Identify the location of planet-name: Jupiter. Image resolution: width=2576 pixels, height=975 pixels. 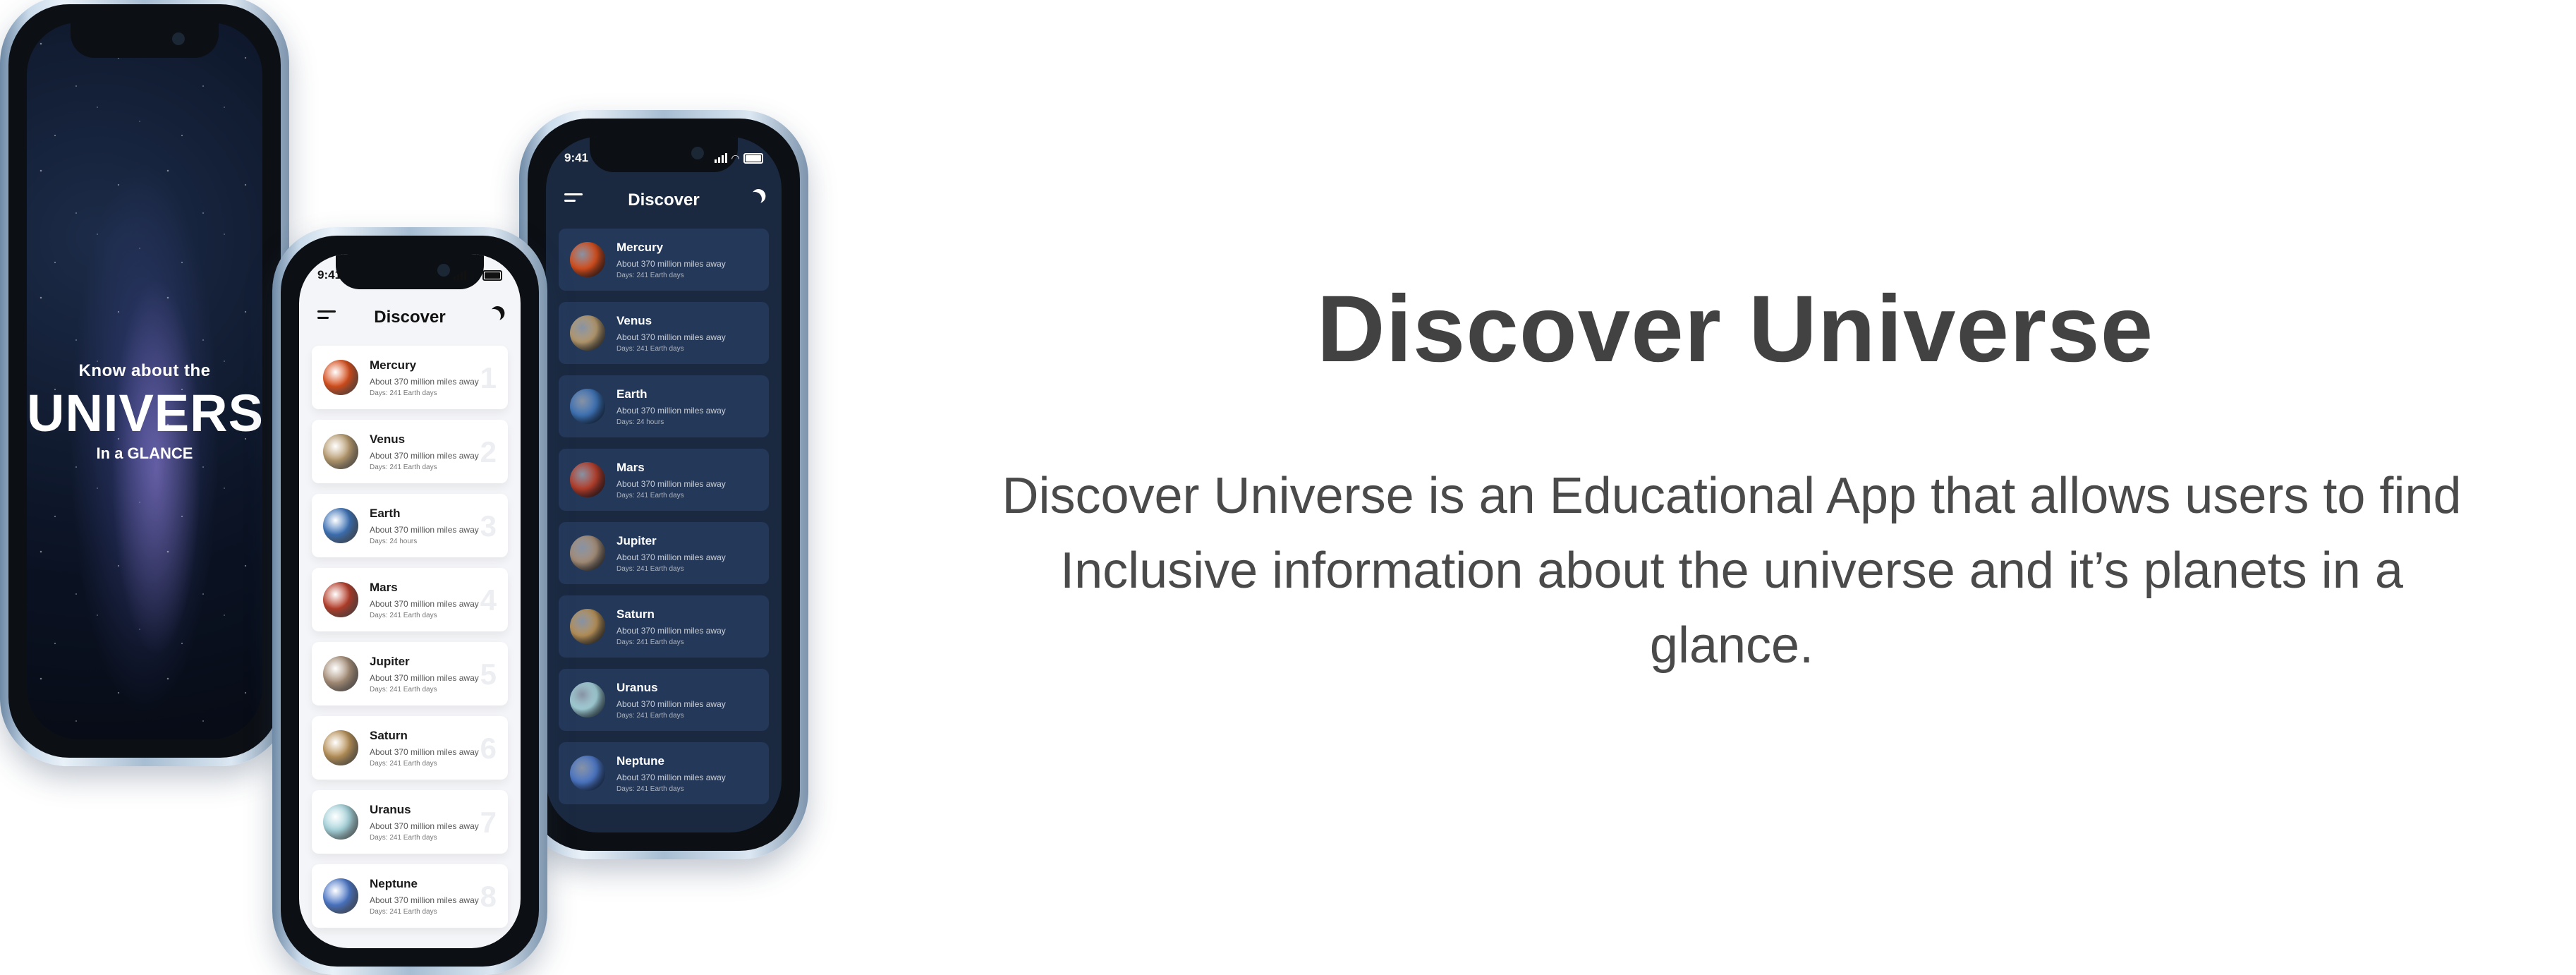
(390, 661).